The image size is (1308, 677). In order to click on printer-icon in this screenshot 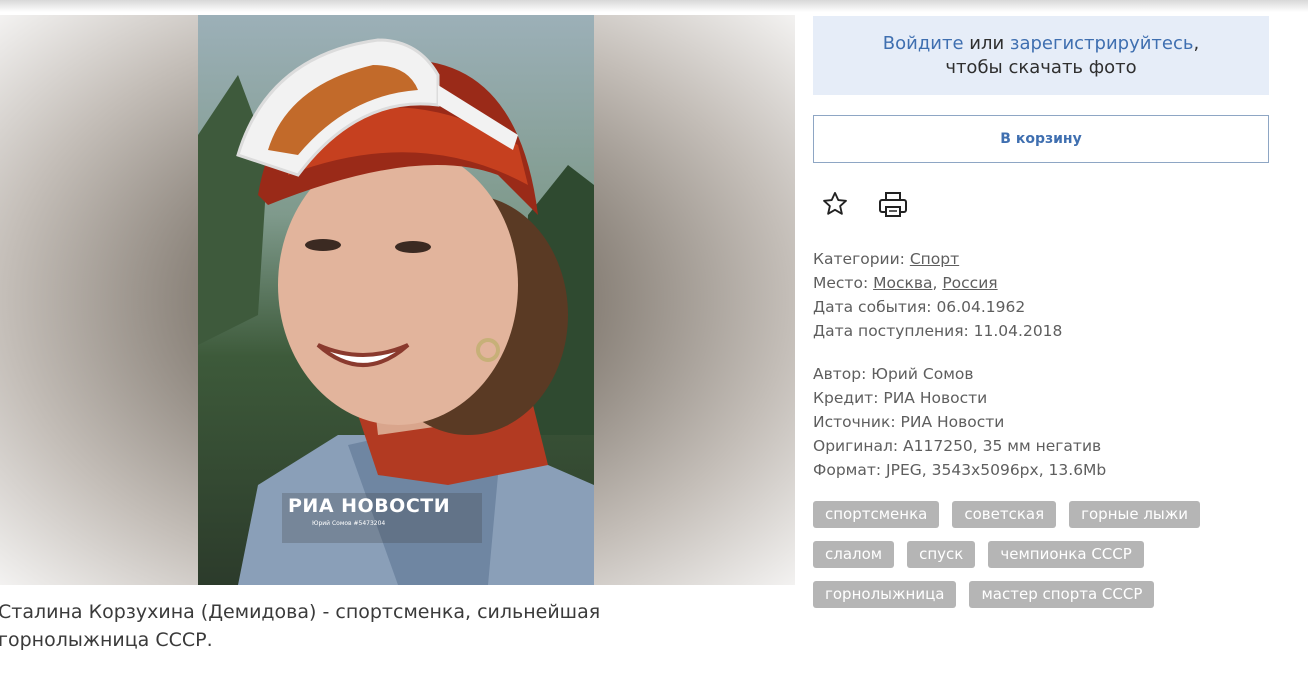, I will do `click(893, 205)`.